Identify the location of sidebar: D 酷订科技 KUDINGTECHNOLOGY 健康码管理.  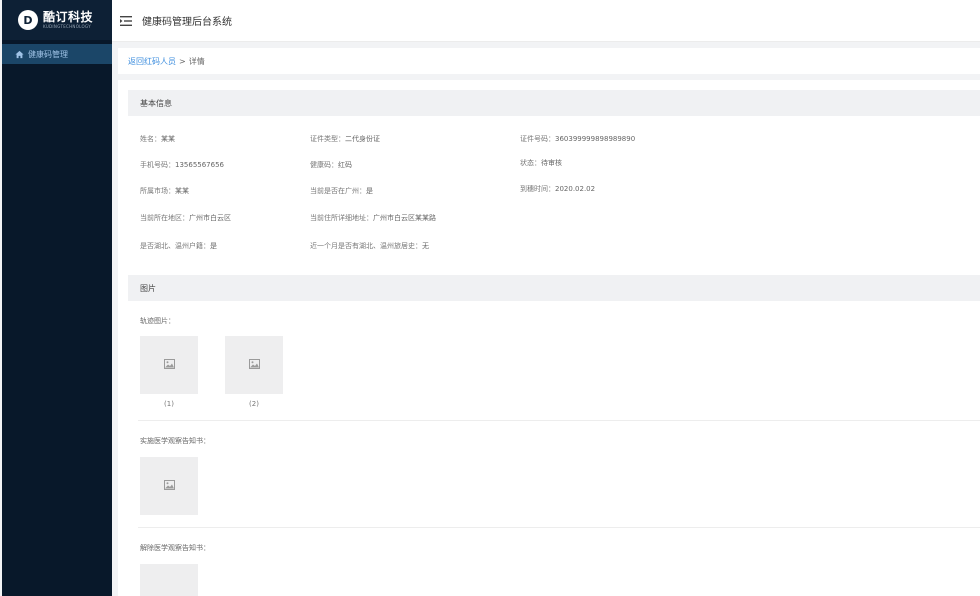
(57, 298).